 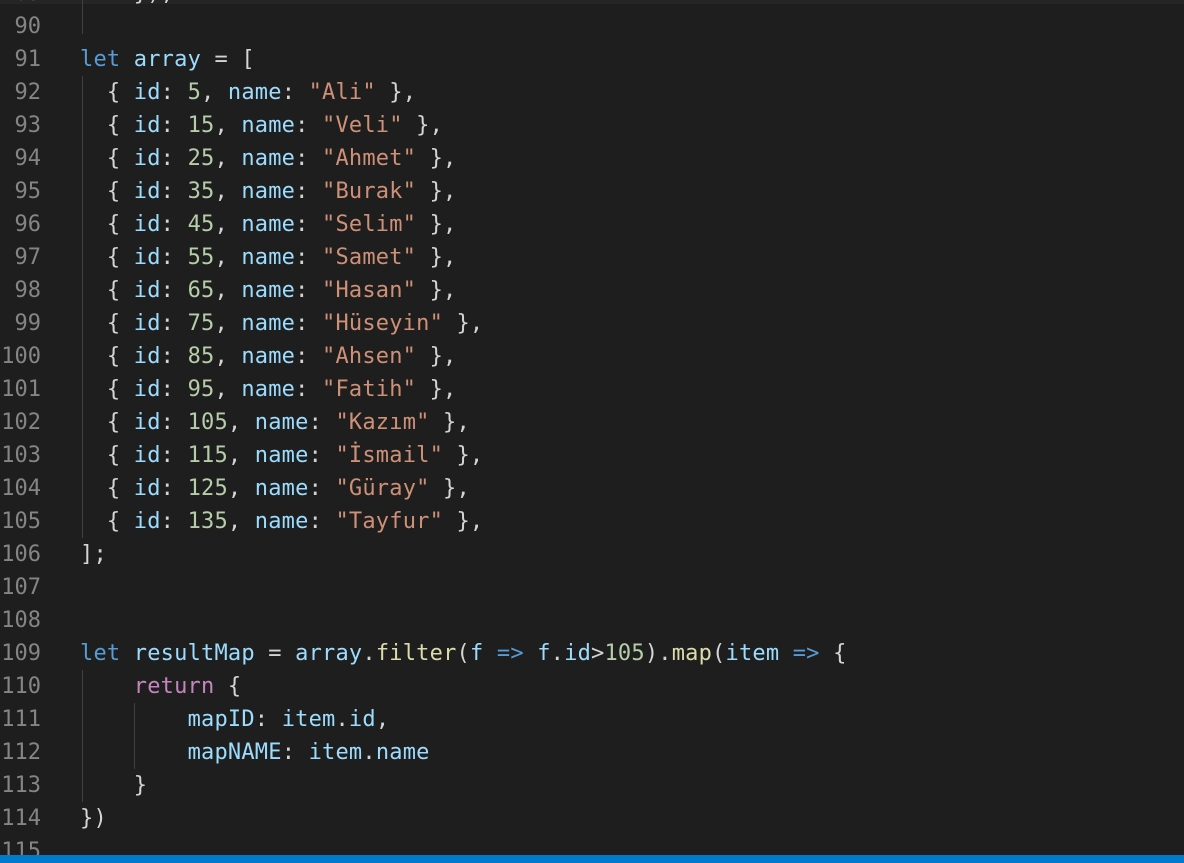 I want to click on code-token: "Samet", so click(x=369, y=257).